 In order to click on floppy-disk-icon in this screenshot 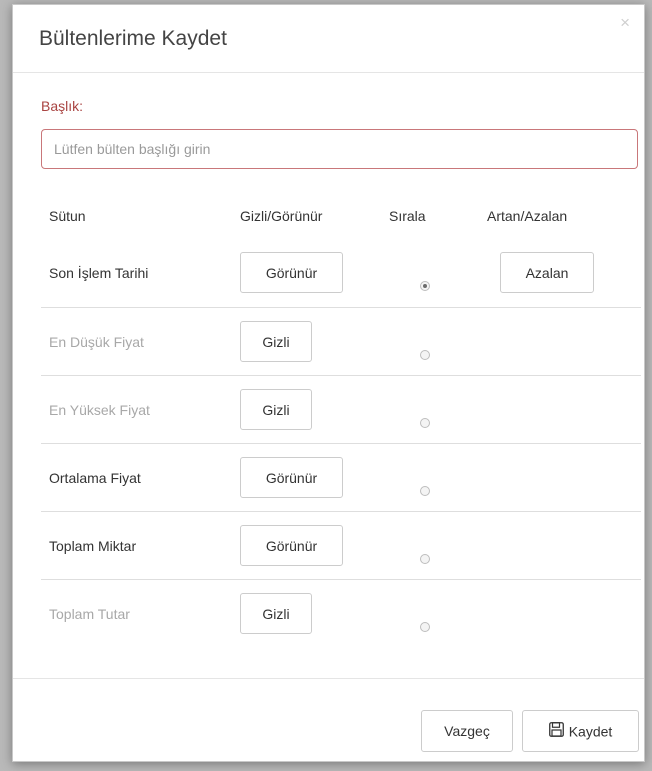, I will do `click(556, 731)`.